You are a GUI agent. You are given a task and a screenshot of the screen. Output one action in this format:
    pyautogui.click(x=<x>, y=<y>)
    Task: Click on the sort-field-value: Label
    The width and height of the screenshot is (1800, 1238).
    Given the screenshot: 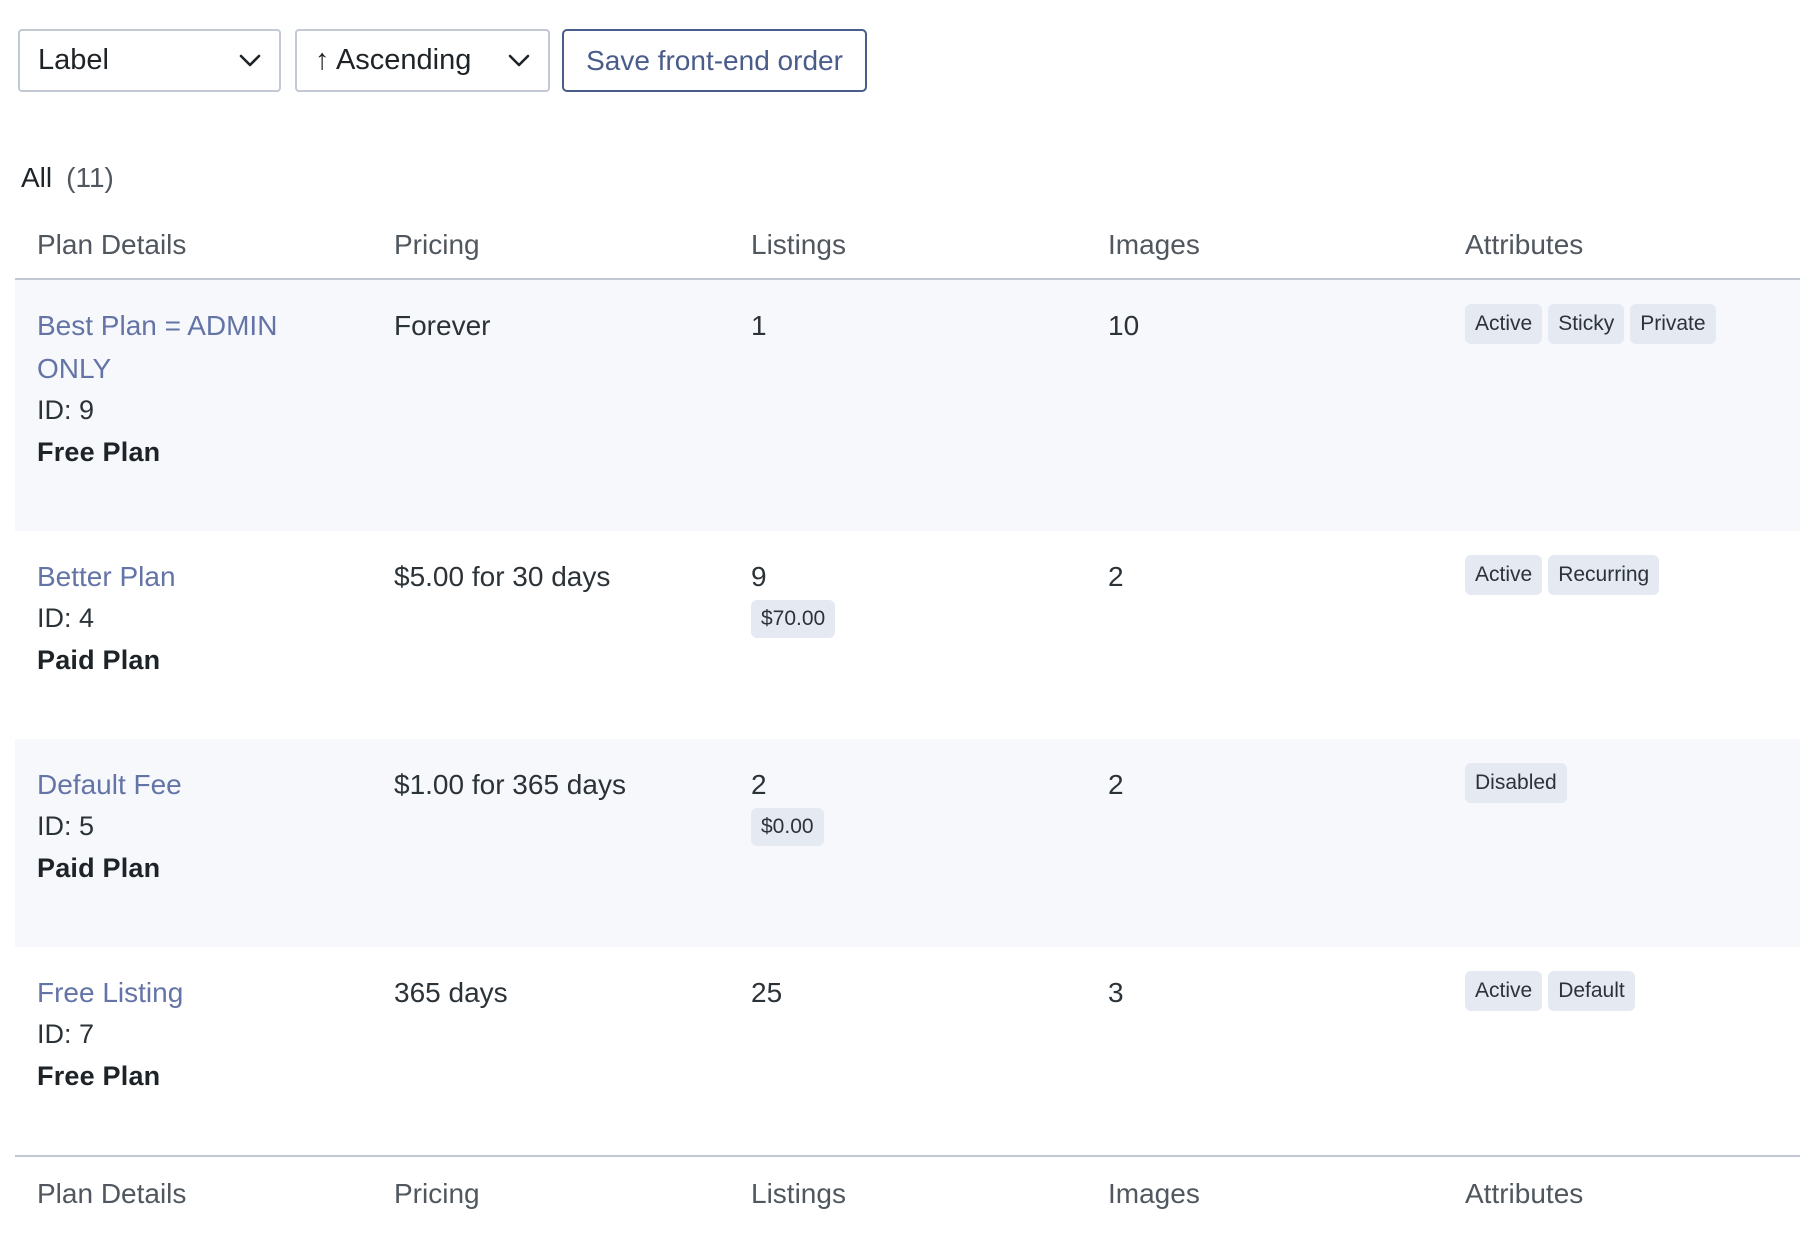 What is the action you would take?
    pyautogui.click(x=73, y=60)
    